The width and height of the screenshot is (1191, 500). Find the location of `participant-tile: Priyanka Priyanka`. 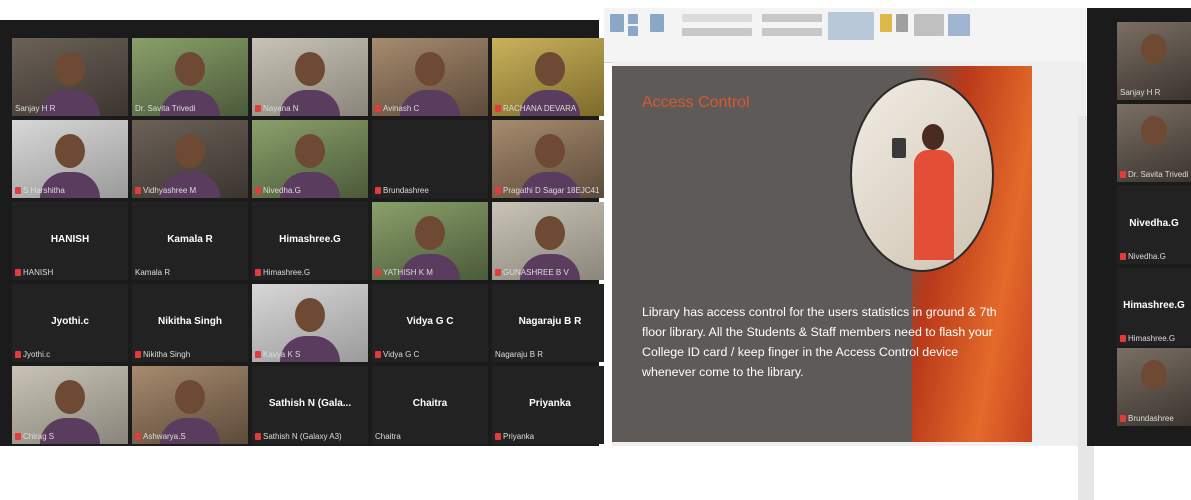

participant-tile: Priyanka Priyanka is located at coordinates (550, 405).